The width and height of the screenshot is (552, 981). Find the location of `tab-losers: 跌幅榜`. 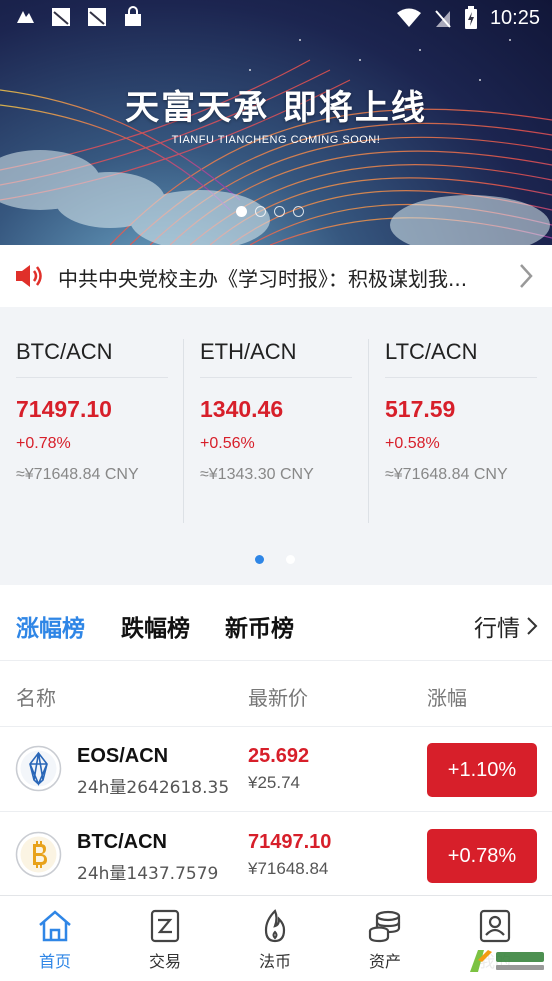

tab-losers: 跌幅榜 is located at coordinates (155, 626).